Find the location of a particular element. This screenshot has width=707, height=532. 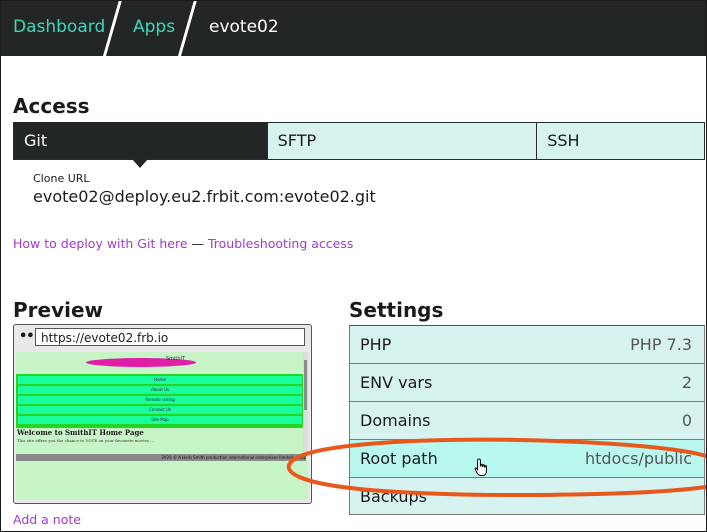

settings-value: htdocs/public is located at coordinates (638, 458).